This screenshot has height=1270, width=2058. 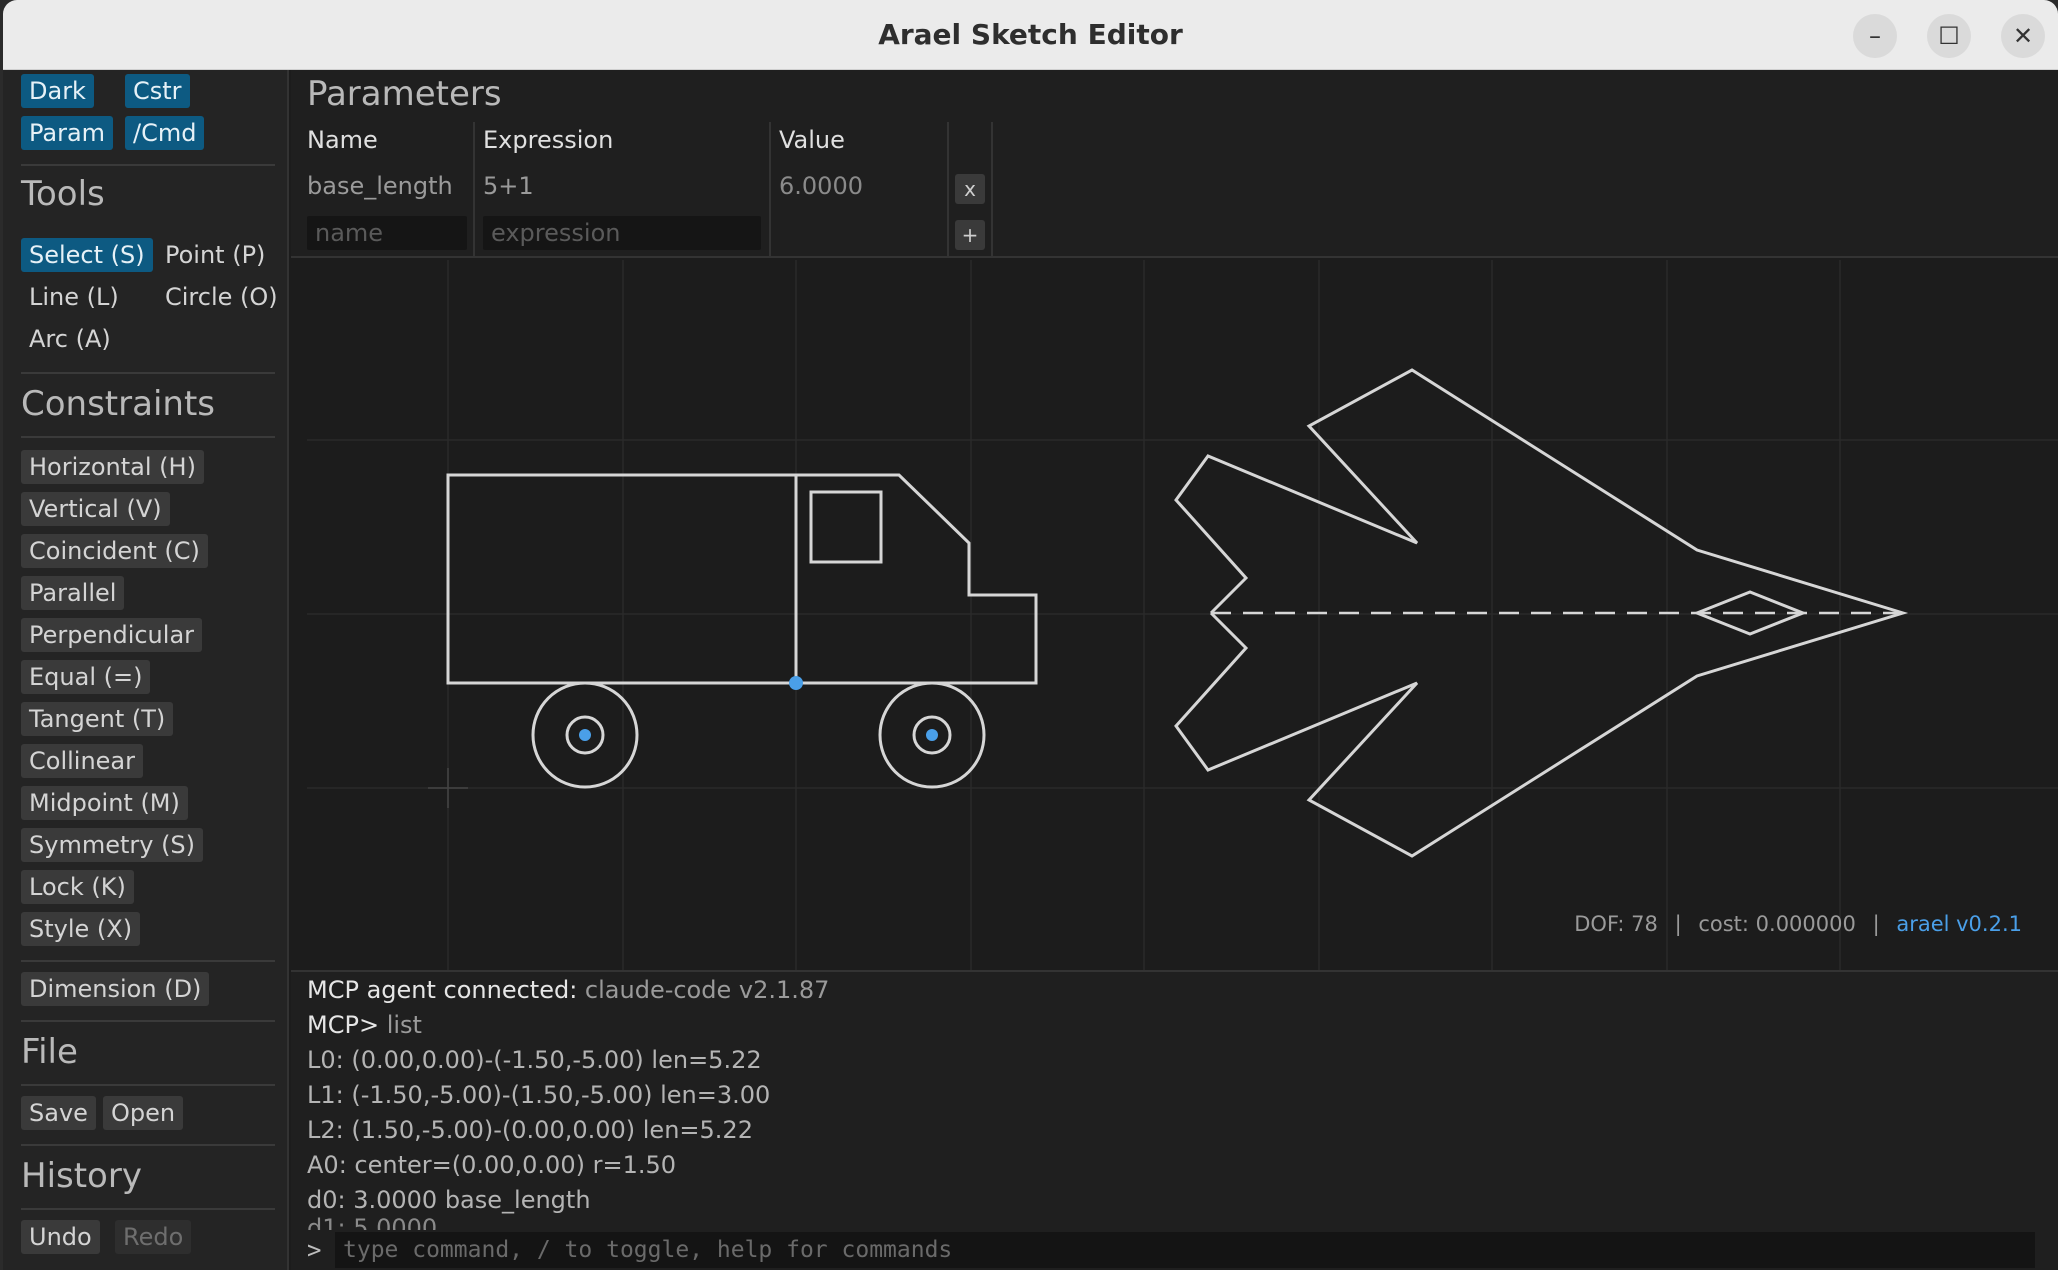 I want to click on column-header-expression: Expression, so click(x=548, y=140).